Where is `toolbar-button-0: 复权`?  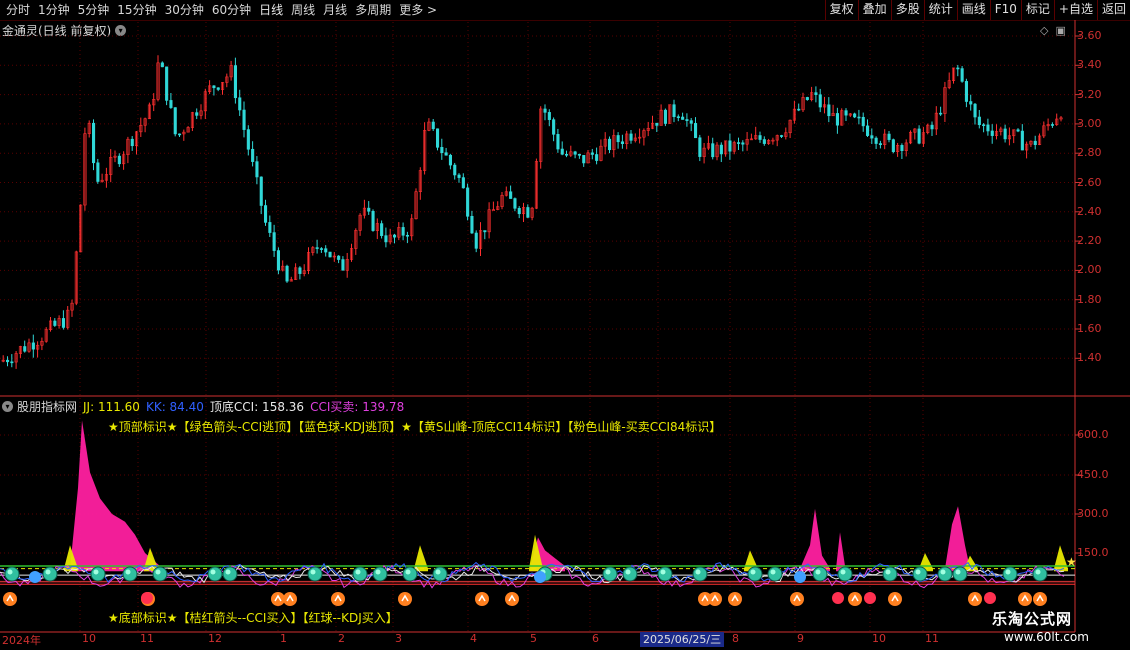 toolbar-button-0: 复权 is located at coordinates (841, 10).